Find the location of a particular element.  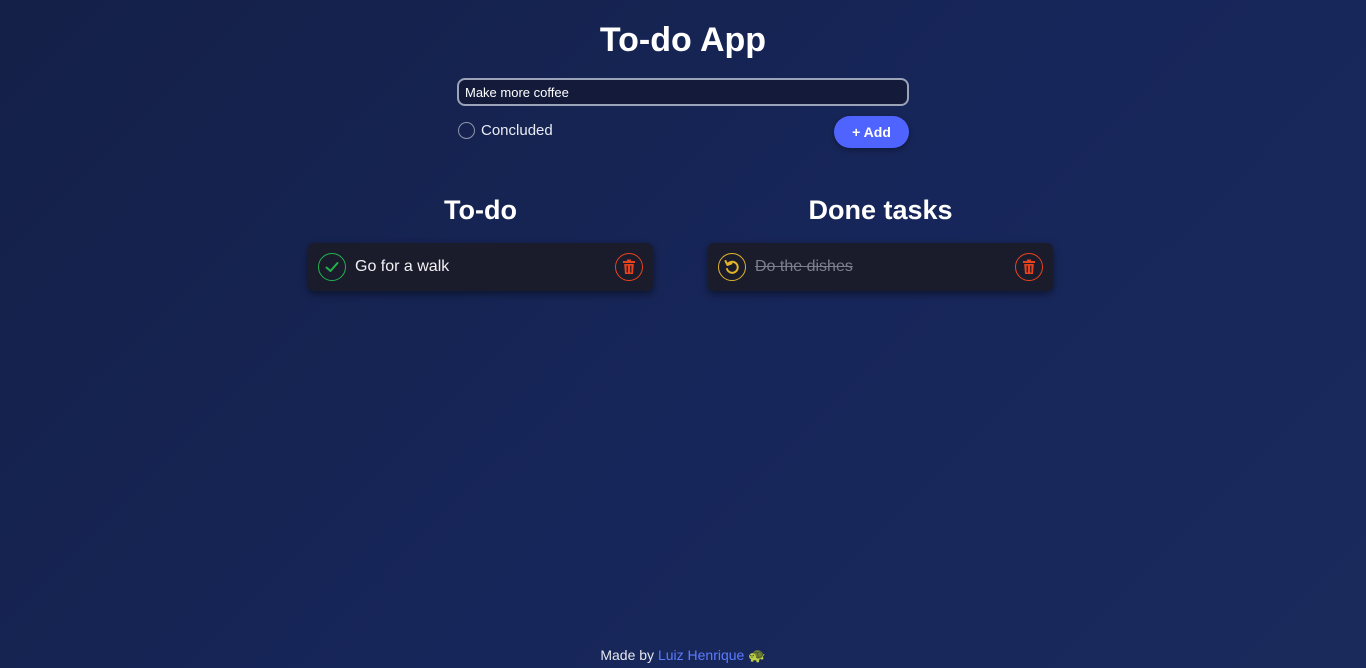

done-title: Done tasks is located at coordinates (880, 210).